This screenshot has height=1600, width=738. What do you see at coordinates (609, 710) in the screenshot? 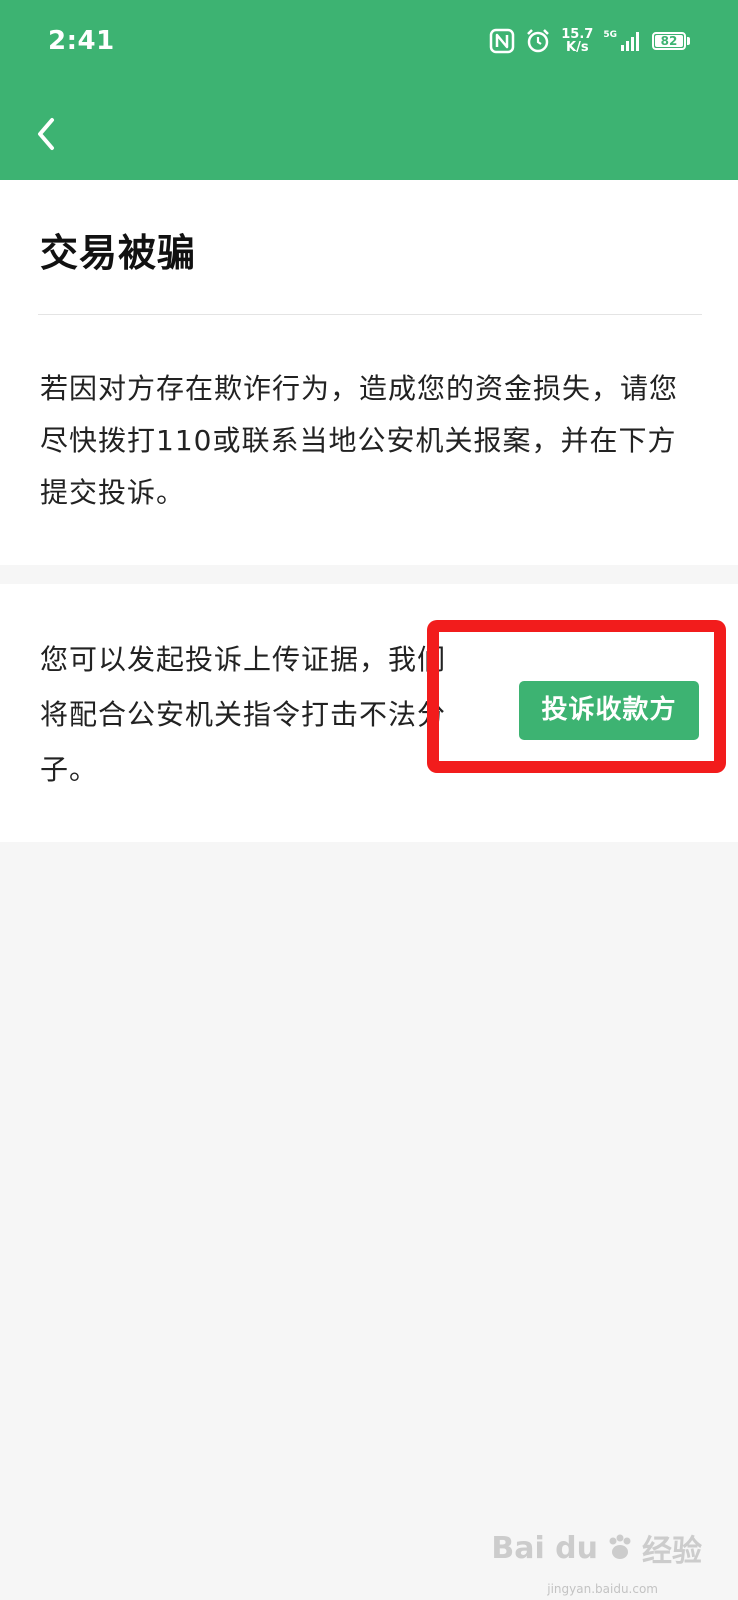
I see `complain-payee-button: 投诉收款方` at bounding box center [609, 710].